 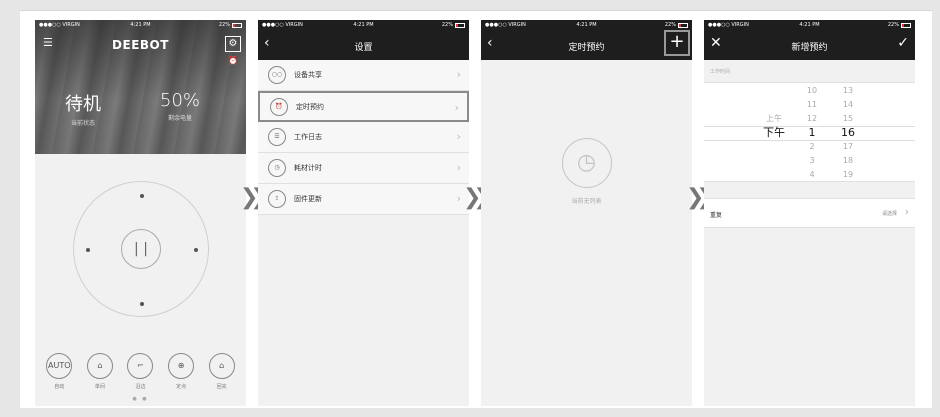 I want to click on ampm-column: 上午 下午, so click(x=774, y=134).